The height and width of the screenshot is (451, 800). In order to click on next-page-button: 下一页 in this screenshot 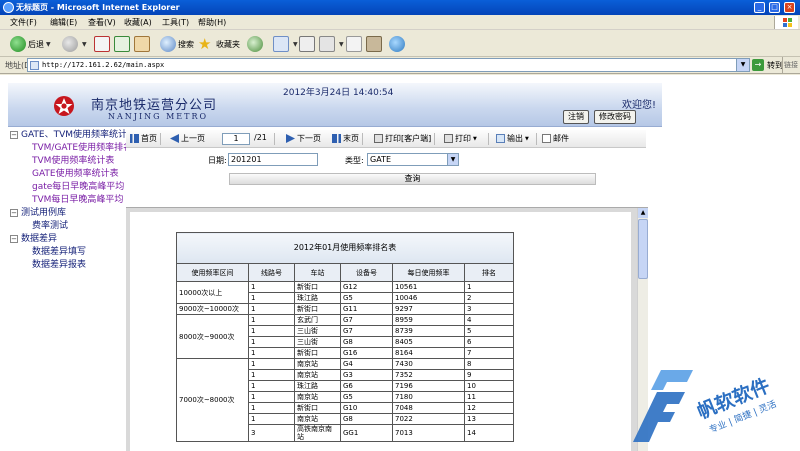, I will do `click(303, 138)`.